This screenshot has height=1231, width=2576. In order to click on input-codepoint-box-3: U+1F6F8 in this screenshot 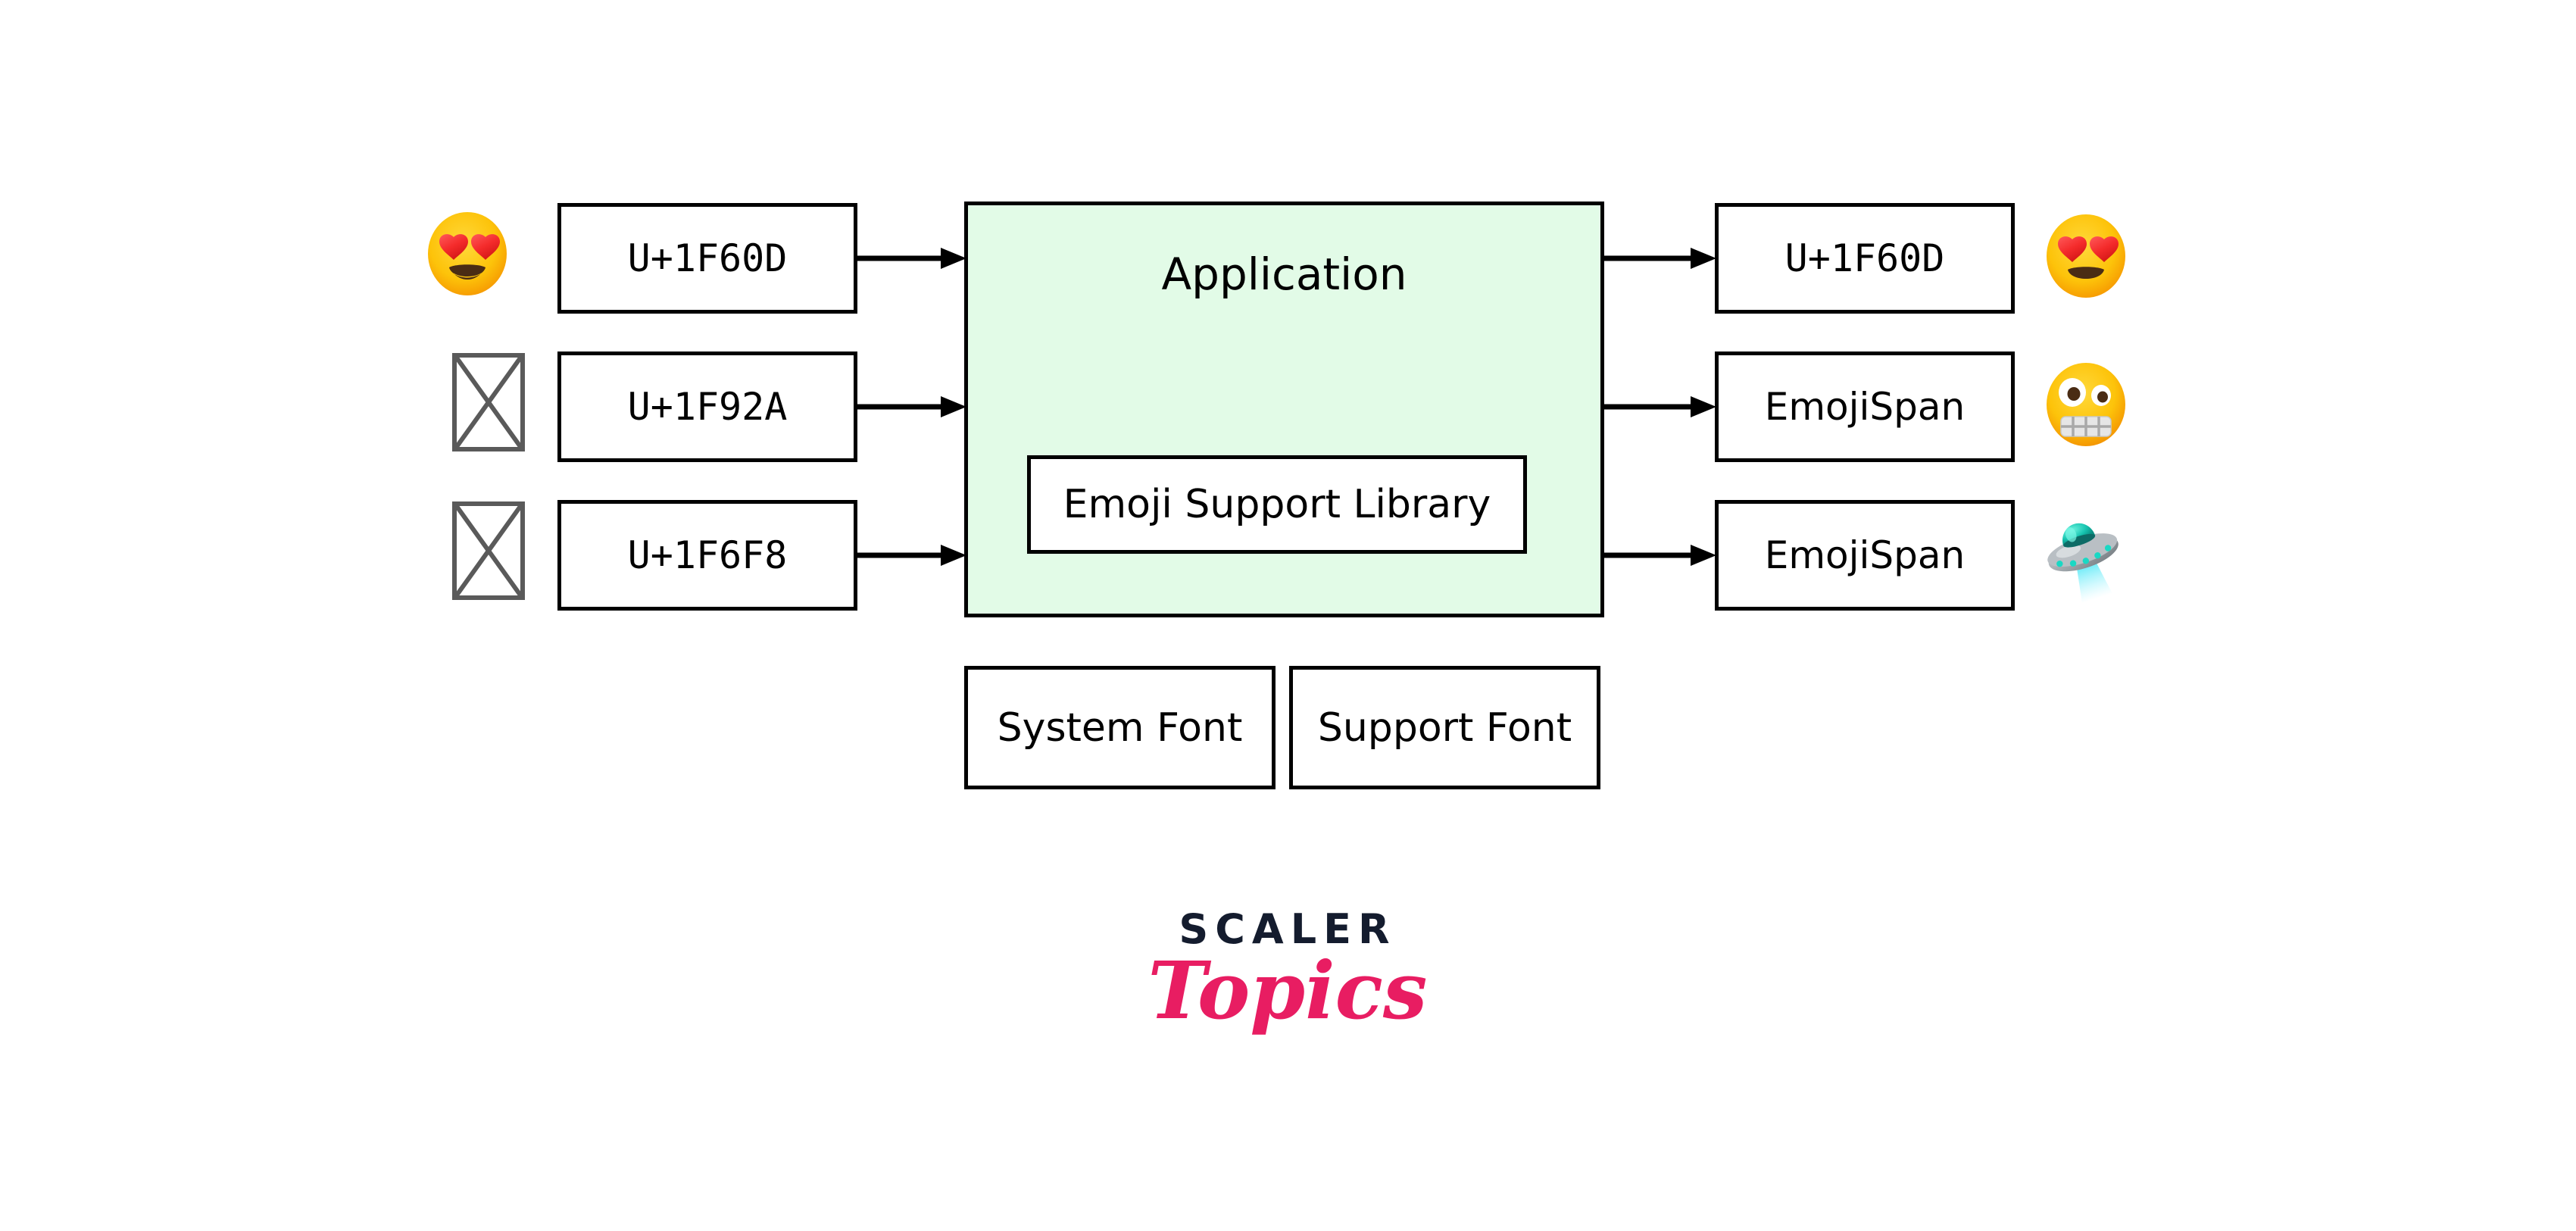, I will do `click(707, 555)`.